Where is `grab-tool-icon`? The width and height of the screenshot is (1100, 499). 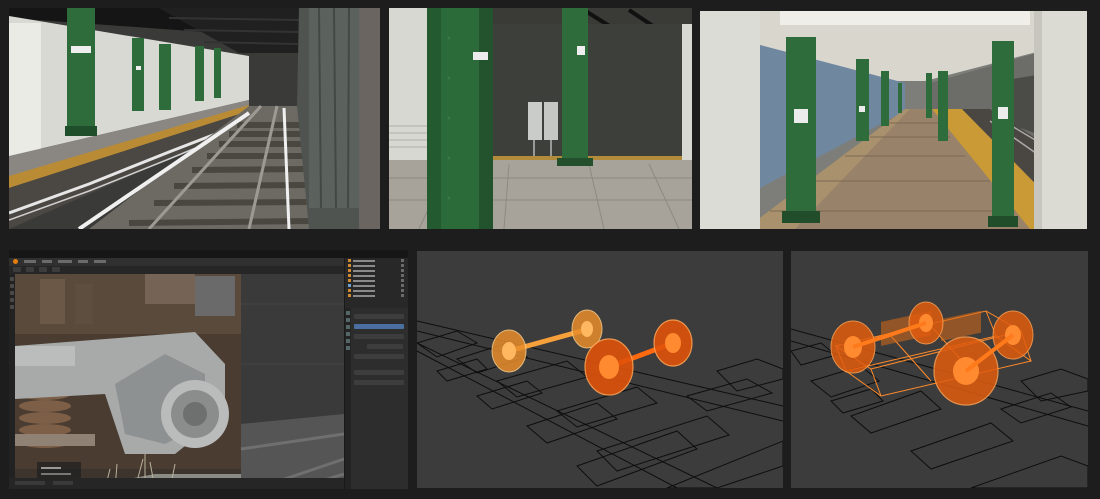 grab-tool-icon is located at coordinates (12, 286).